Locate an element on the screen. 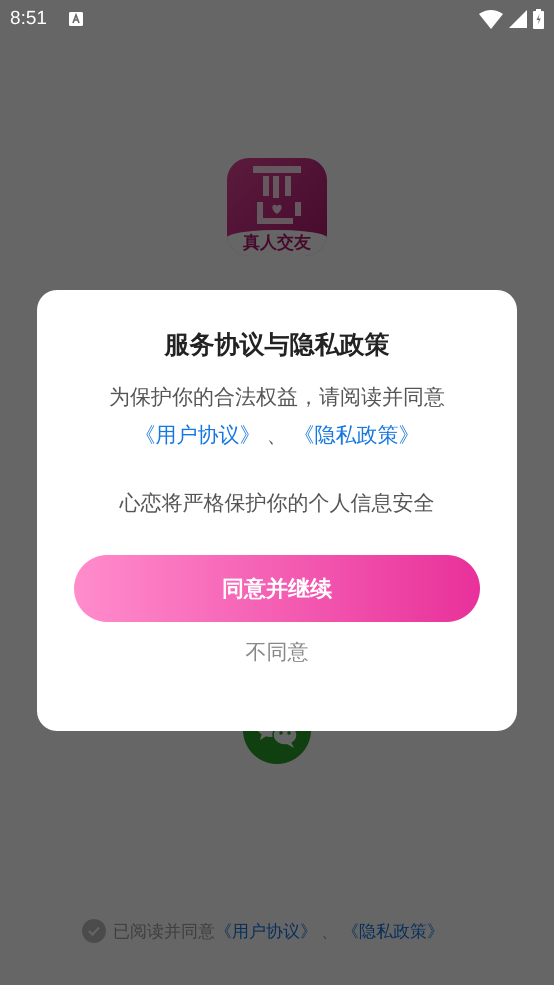 This screenshot has height=985, width=554. decline-button: 不同意 is located at coordinates (277, 652).